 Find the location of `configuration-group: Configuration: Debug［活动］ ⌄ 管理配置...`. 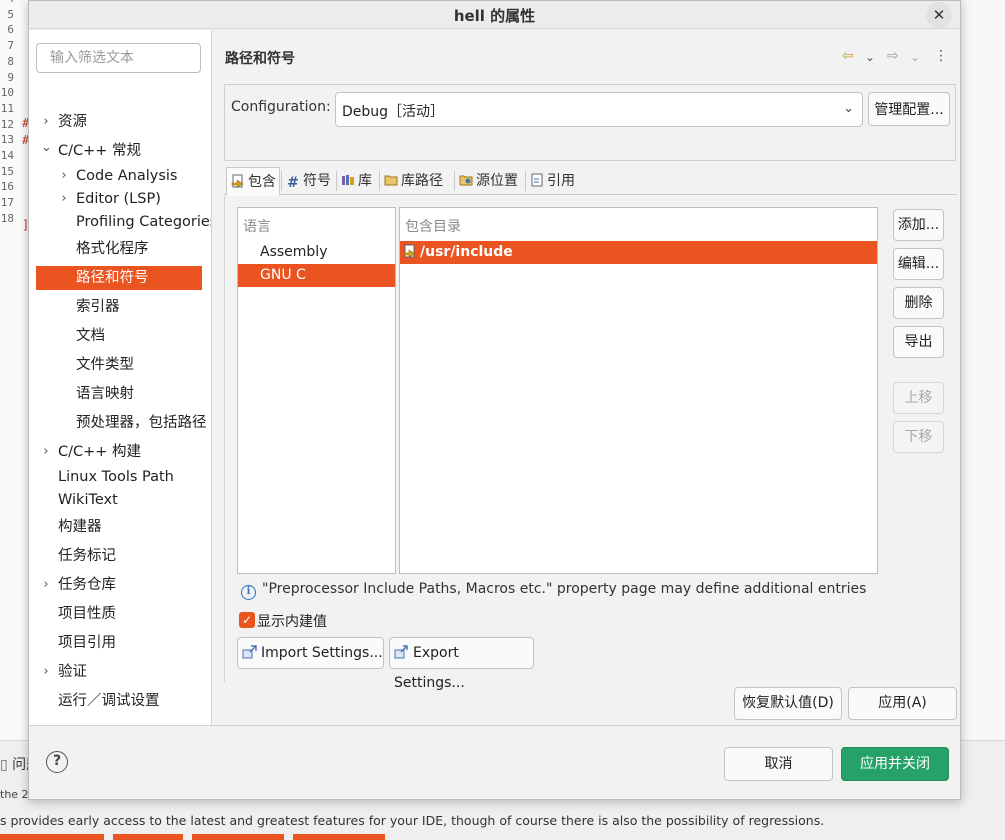

configuration-group: Configuration: Debug［活动］ ⌄ 管理配置... is located at coordinates (590, 122).